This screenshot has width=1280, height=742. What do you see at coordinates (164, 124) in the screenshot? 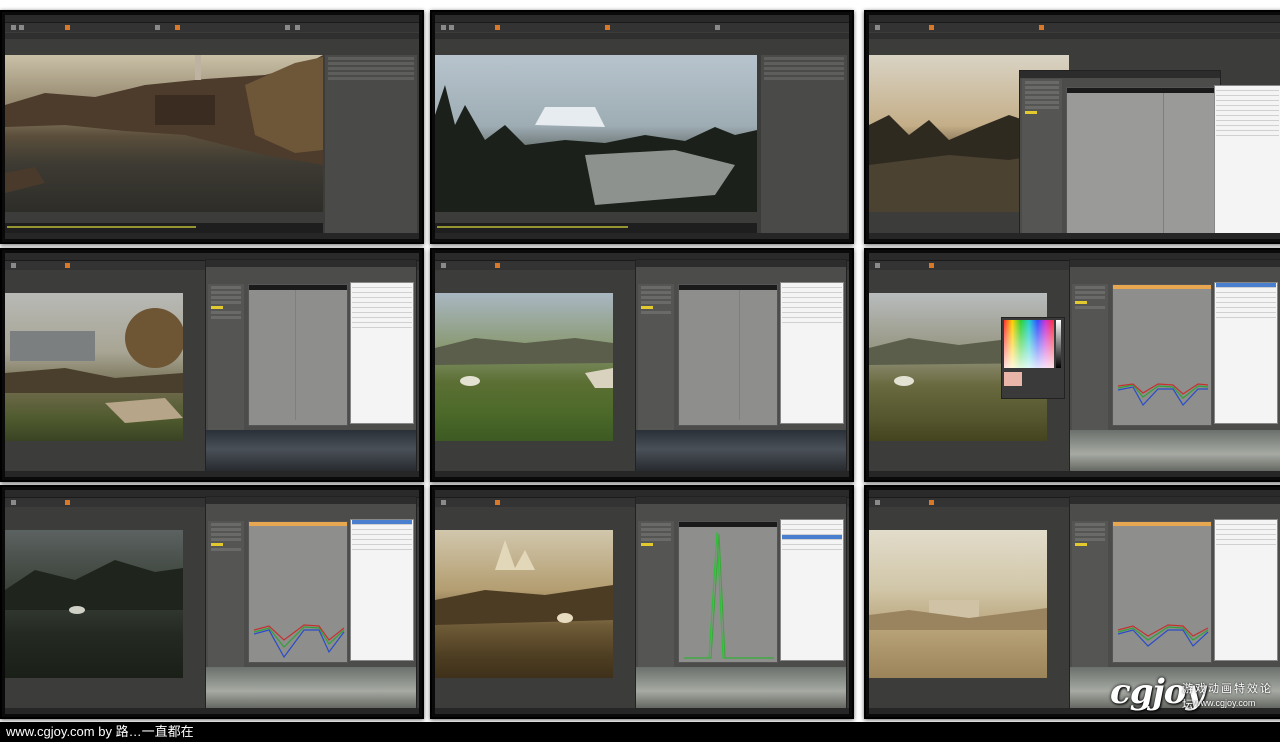
I see `castle-scene` at bounding box center [164, 124].